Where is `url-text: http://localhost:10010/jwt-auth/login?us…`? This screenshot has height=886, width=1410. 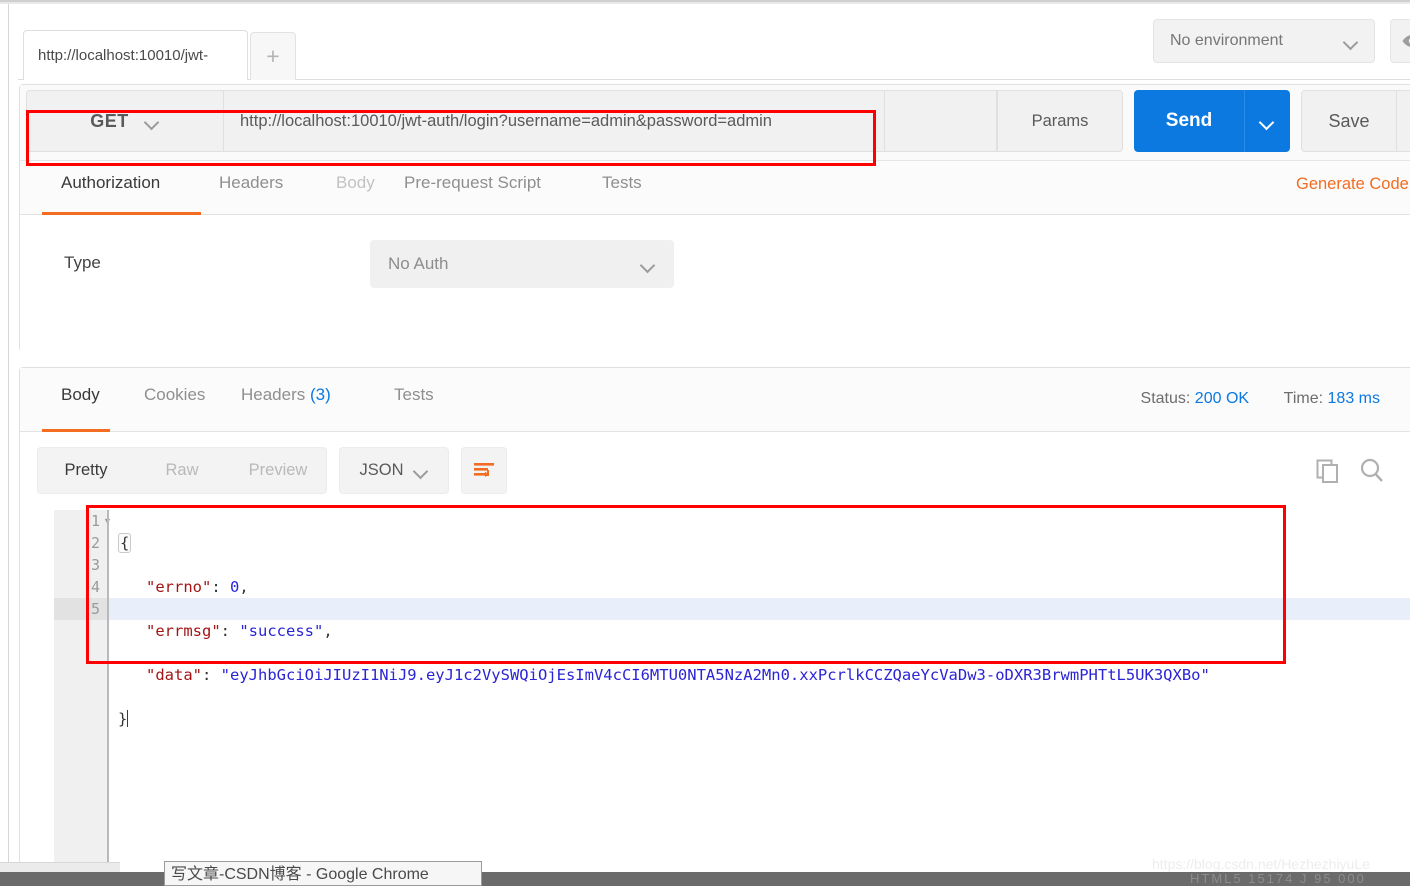
url-text: http://localhost:10010/jwt-auth/login?us… is located at coordinates (506, 120).